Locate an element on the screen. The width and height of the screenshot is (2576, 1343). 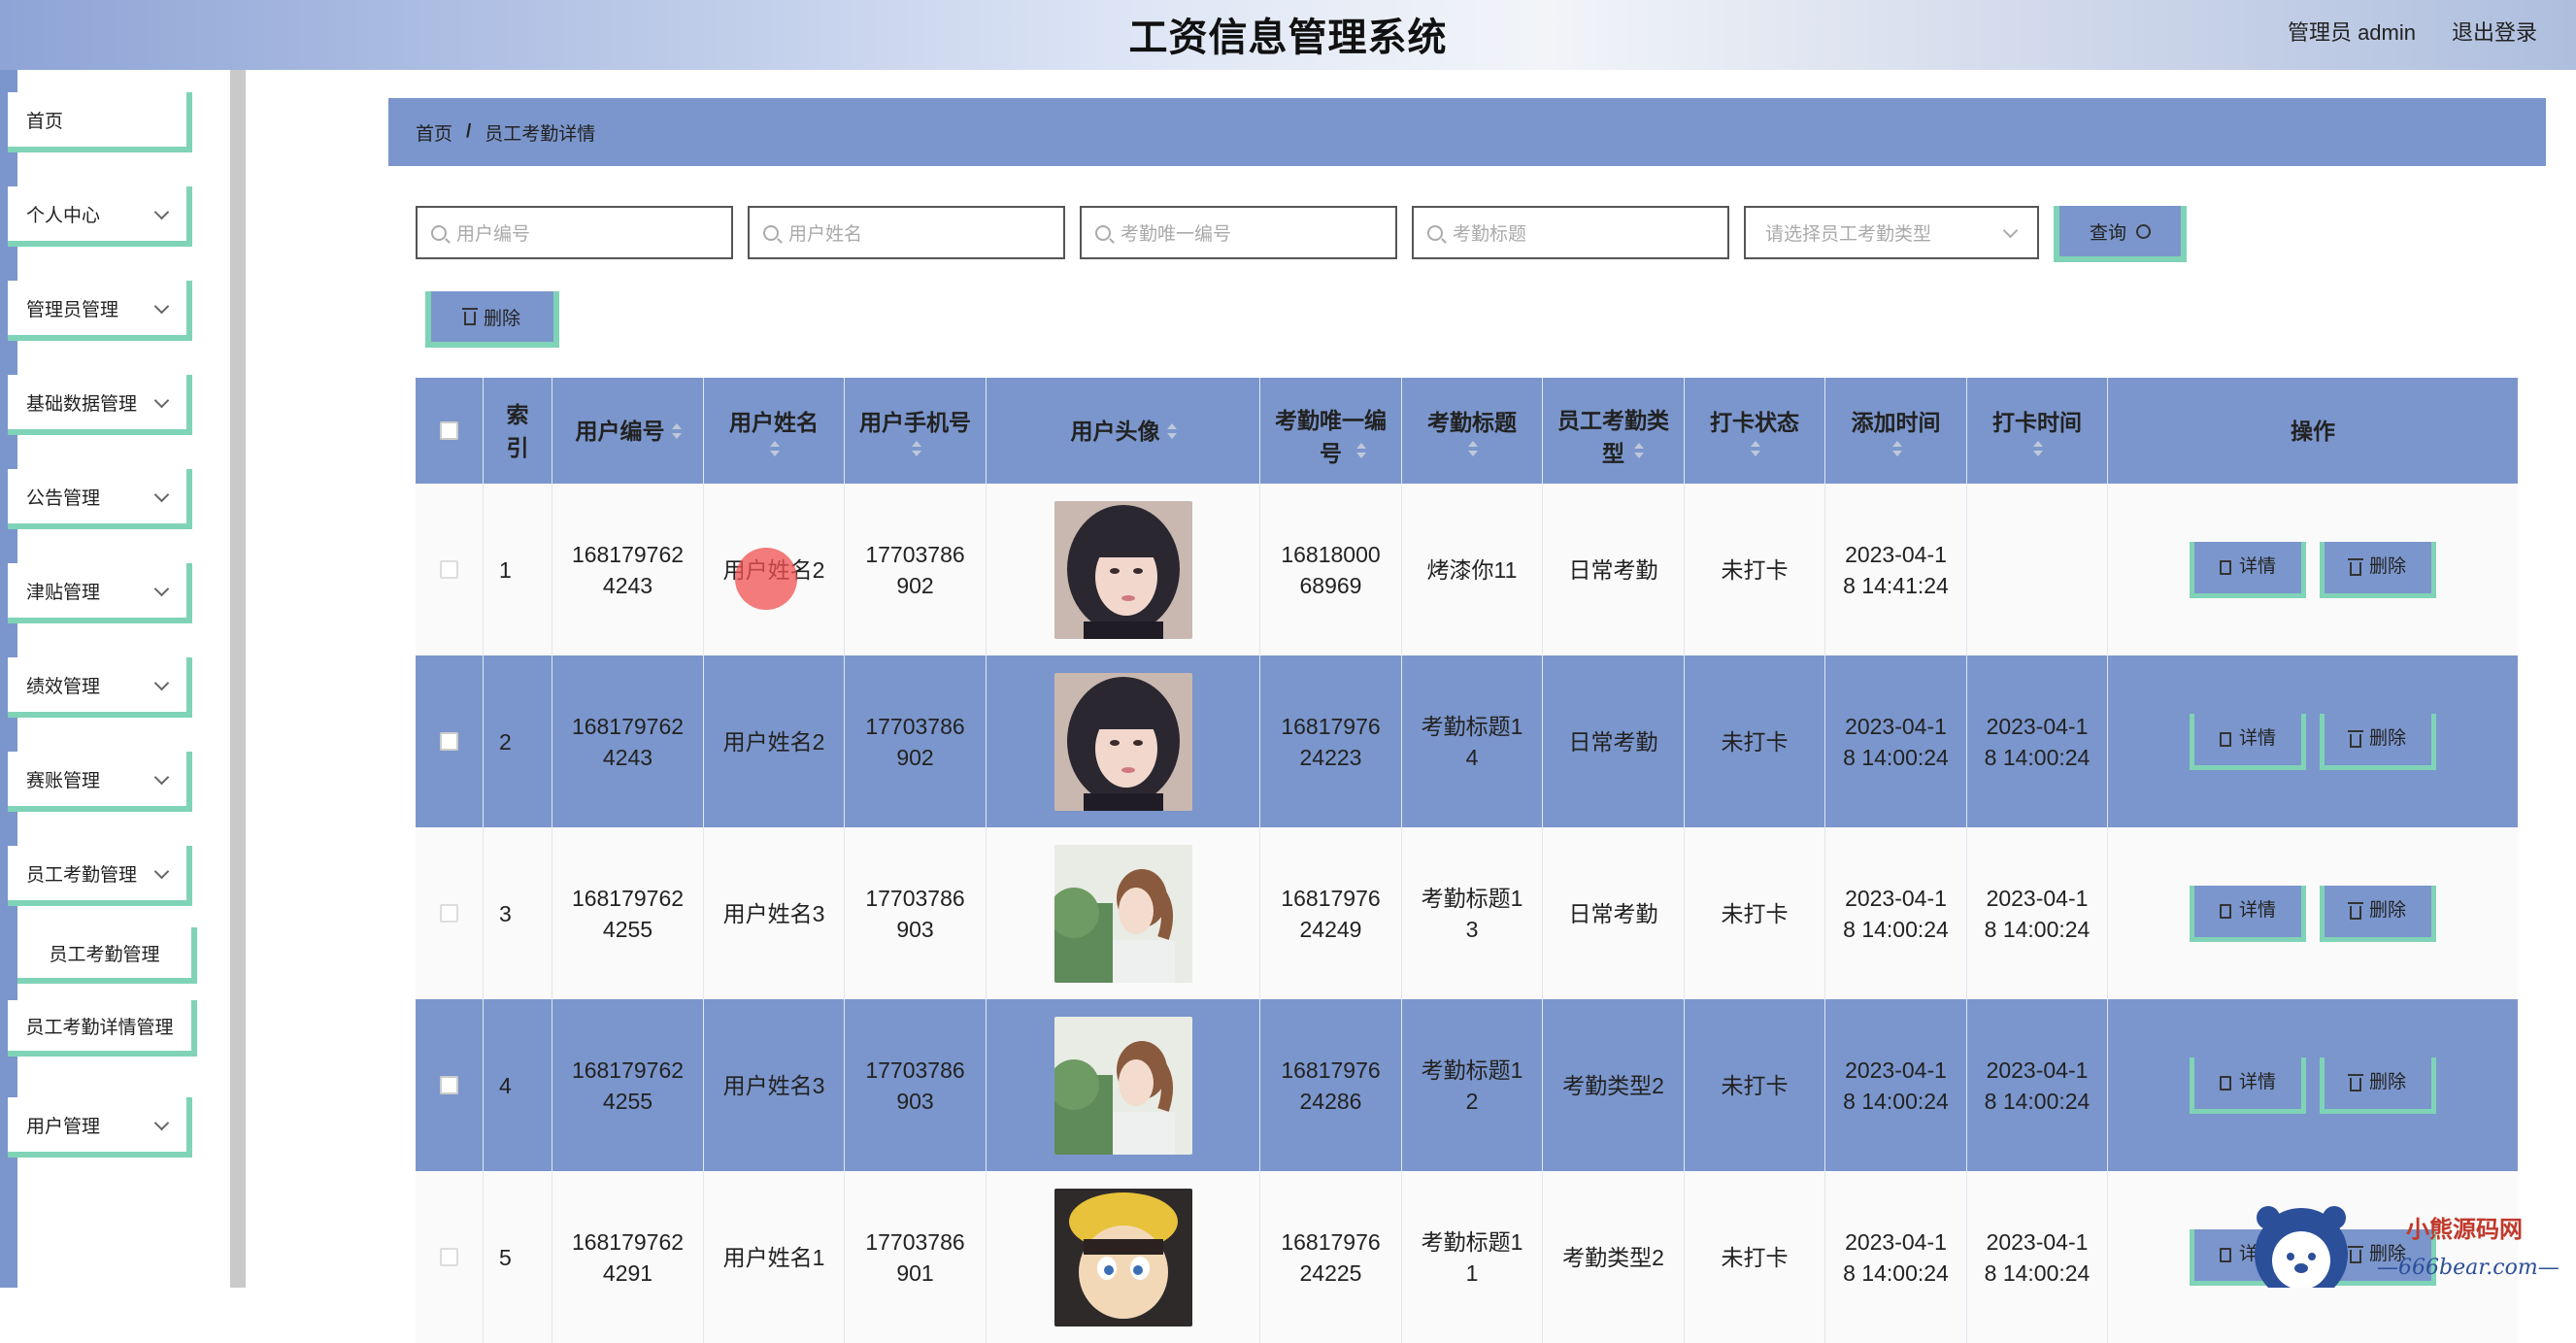
cell-phone-text: 17703786 901 is located at coordinates (915, 1257).